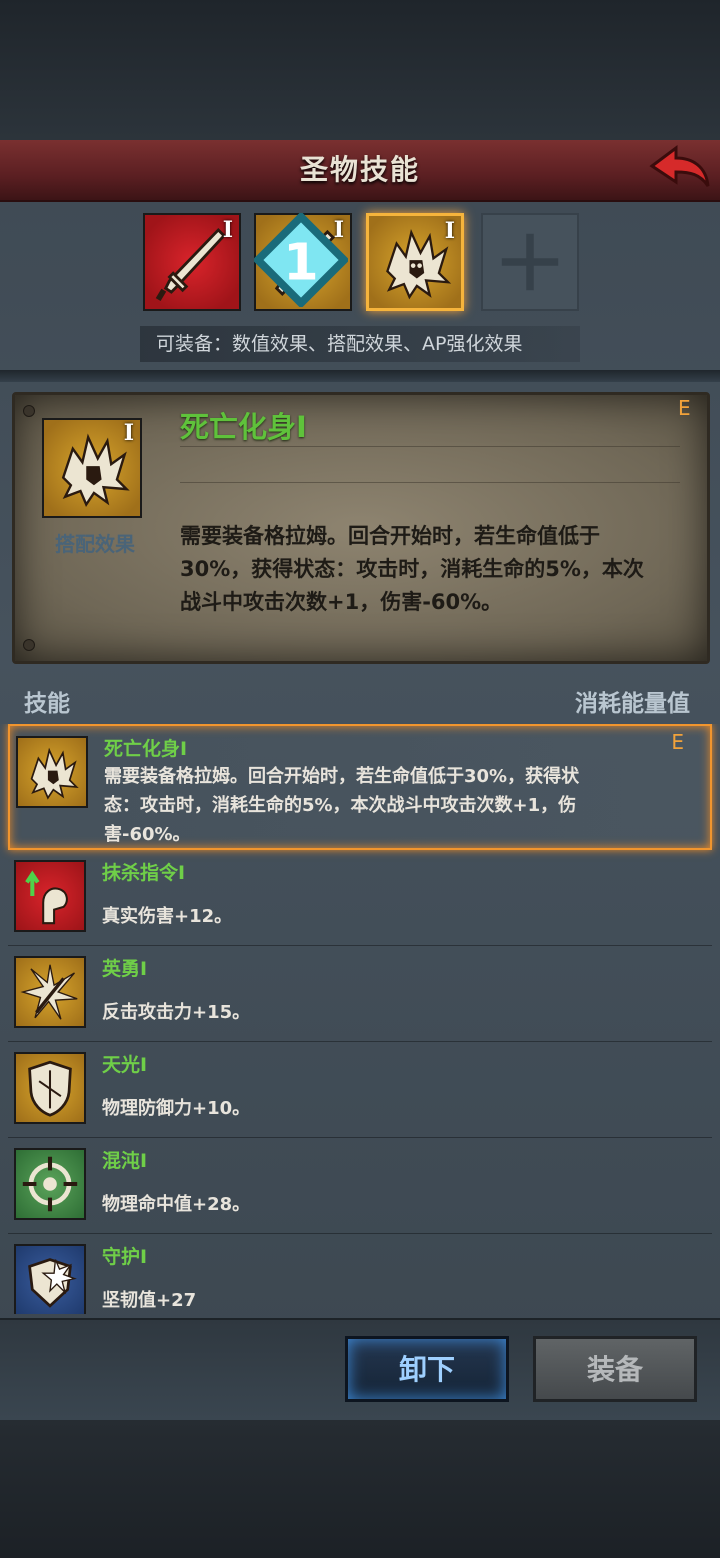 The width and height of the screenshot is (720, 1558). I want to click on list-header-skill: 技能, so click(47, 704).